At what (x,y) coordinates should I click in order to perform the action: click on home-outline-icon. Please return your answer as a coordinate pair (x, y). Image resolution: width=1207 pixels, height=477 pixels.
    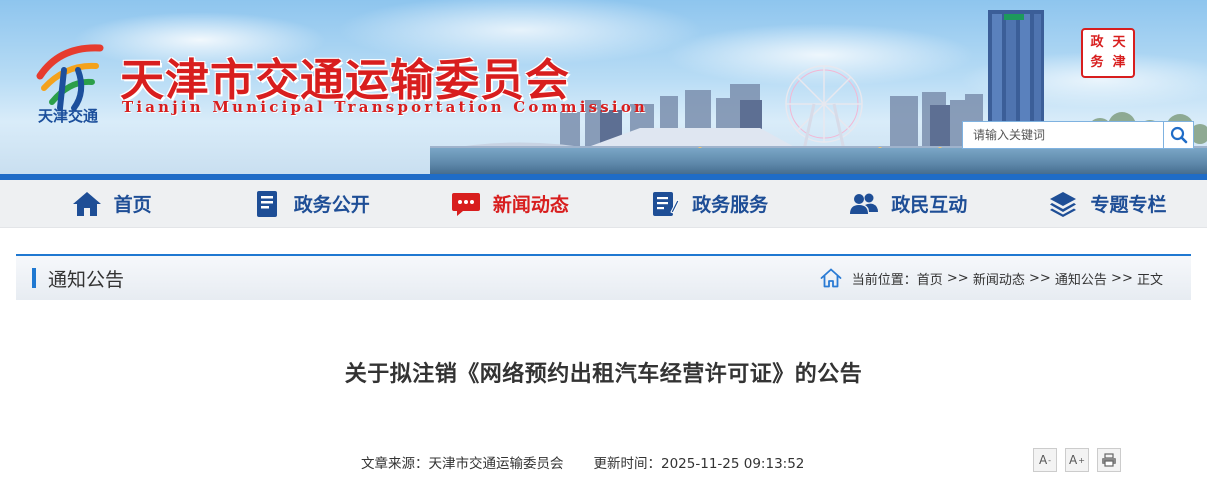
    Looking at the image, I should click on (831, 278).